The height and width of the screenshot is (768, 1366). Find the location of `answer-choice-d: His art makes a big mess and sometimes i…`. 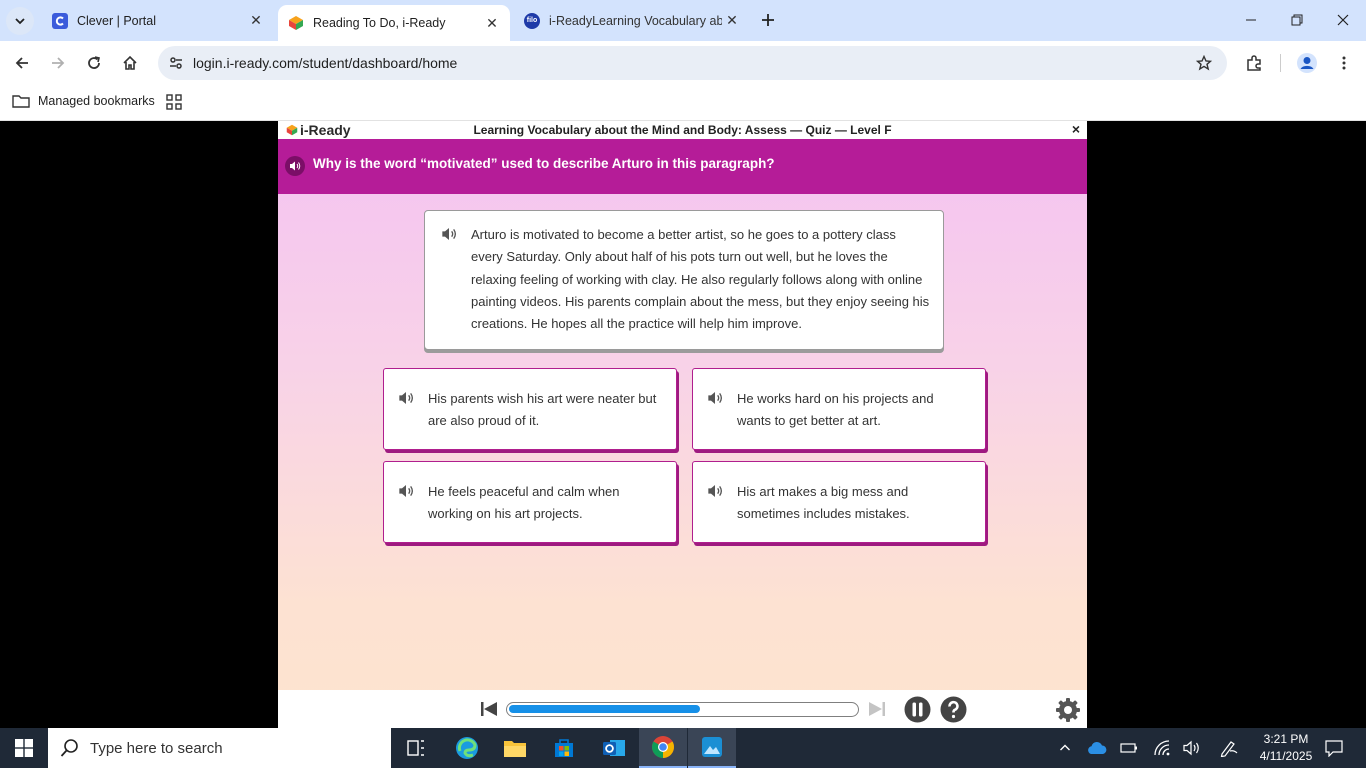

answer-choice-d: His art makes a big mess and sometimes i… is located at coordinates (839, 502).